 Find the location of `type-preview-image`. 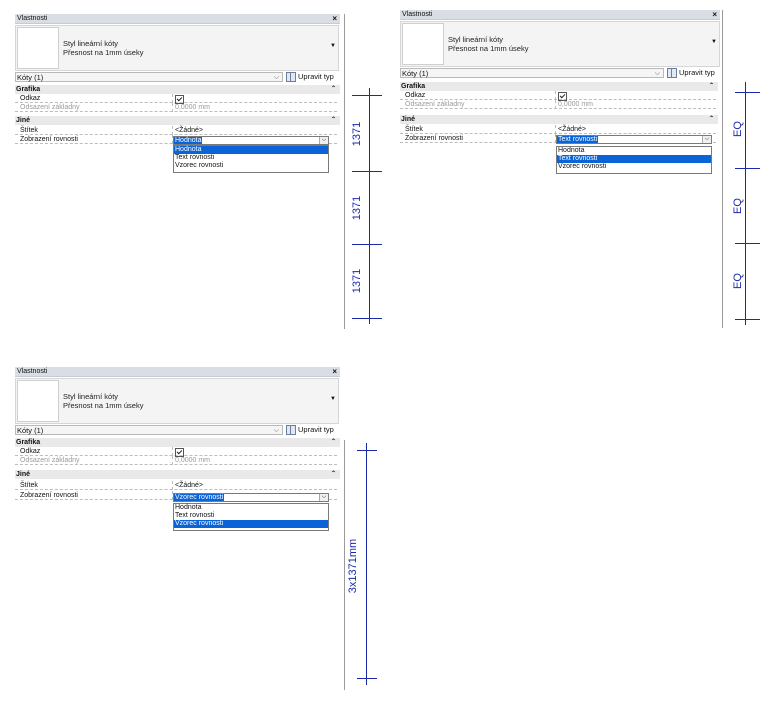

type-preview-image is located at coordinates (38, 48).